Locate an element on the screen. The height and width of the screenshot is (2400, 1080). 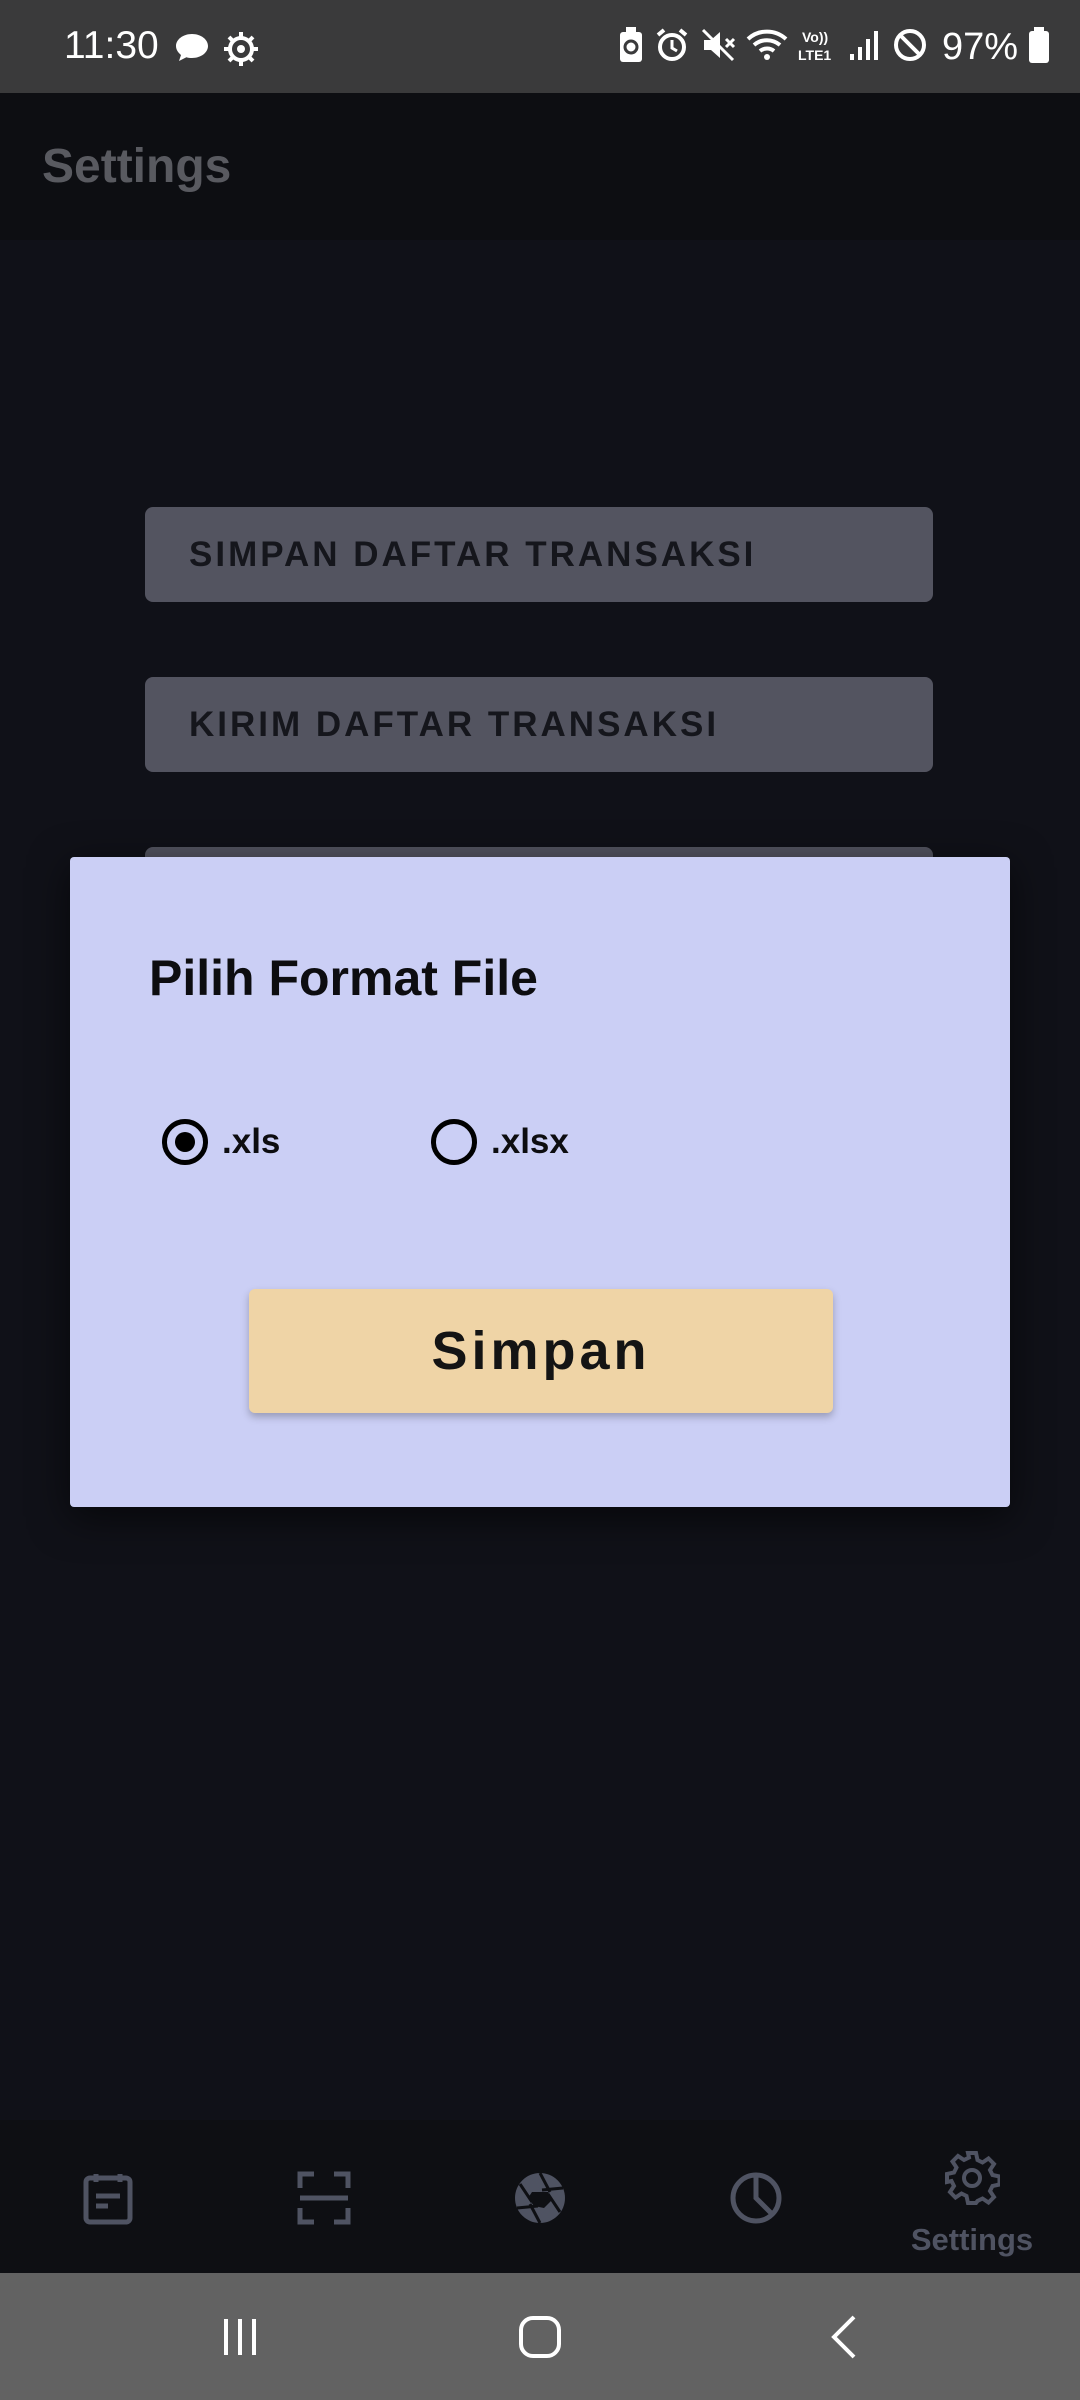
nav-item-reports is located at coordinates (756, 2196).